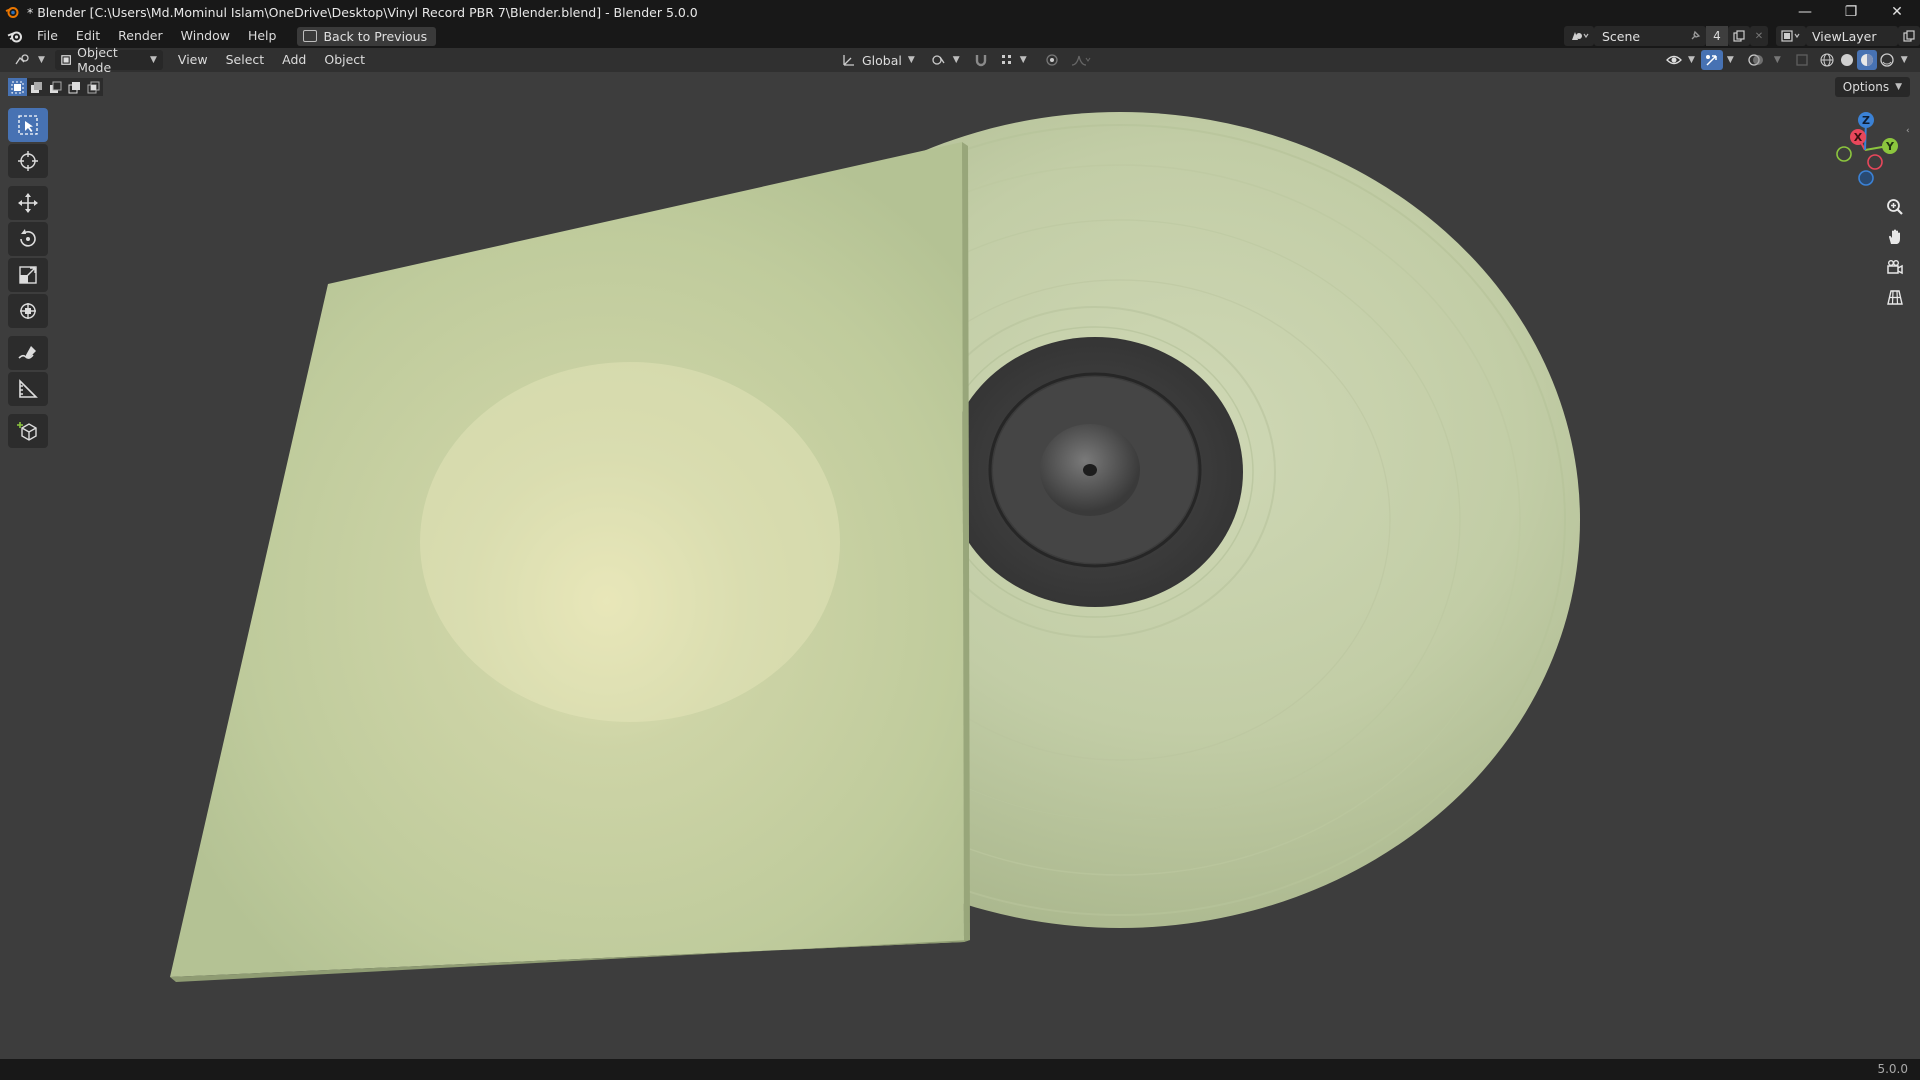  What do you see at coordinates (1844, 154) in the screenshot?
I see `gizmo-neg-y` at bounding box center [1844, 154].